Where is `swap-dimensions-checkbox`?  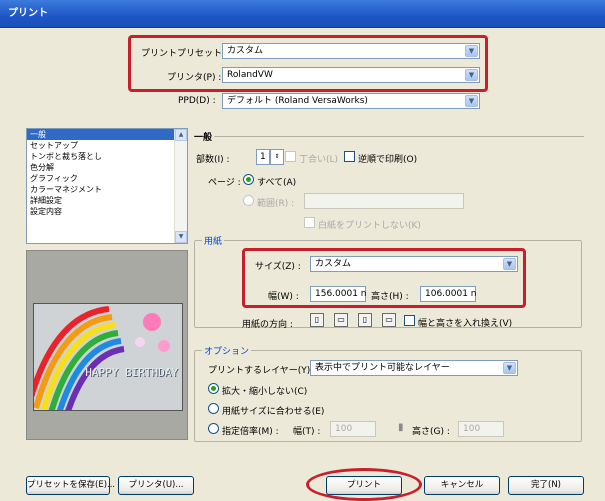
swap-dimensions-checkbox is located at coordinates (409, 320).